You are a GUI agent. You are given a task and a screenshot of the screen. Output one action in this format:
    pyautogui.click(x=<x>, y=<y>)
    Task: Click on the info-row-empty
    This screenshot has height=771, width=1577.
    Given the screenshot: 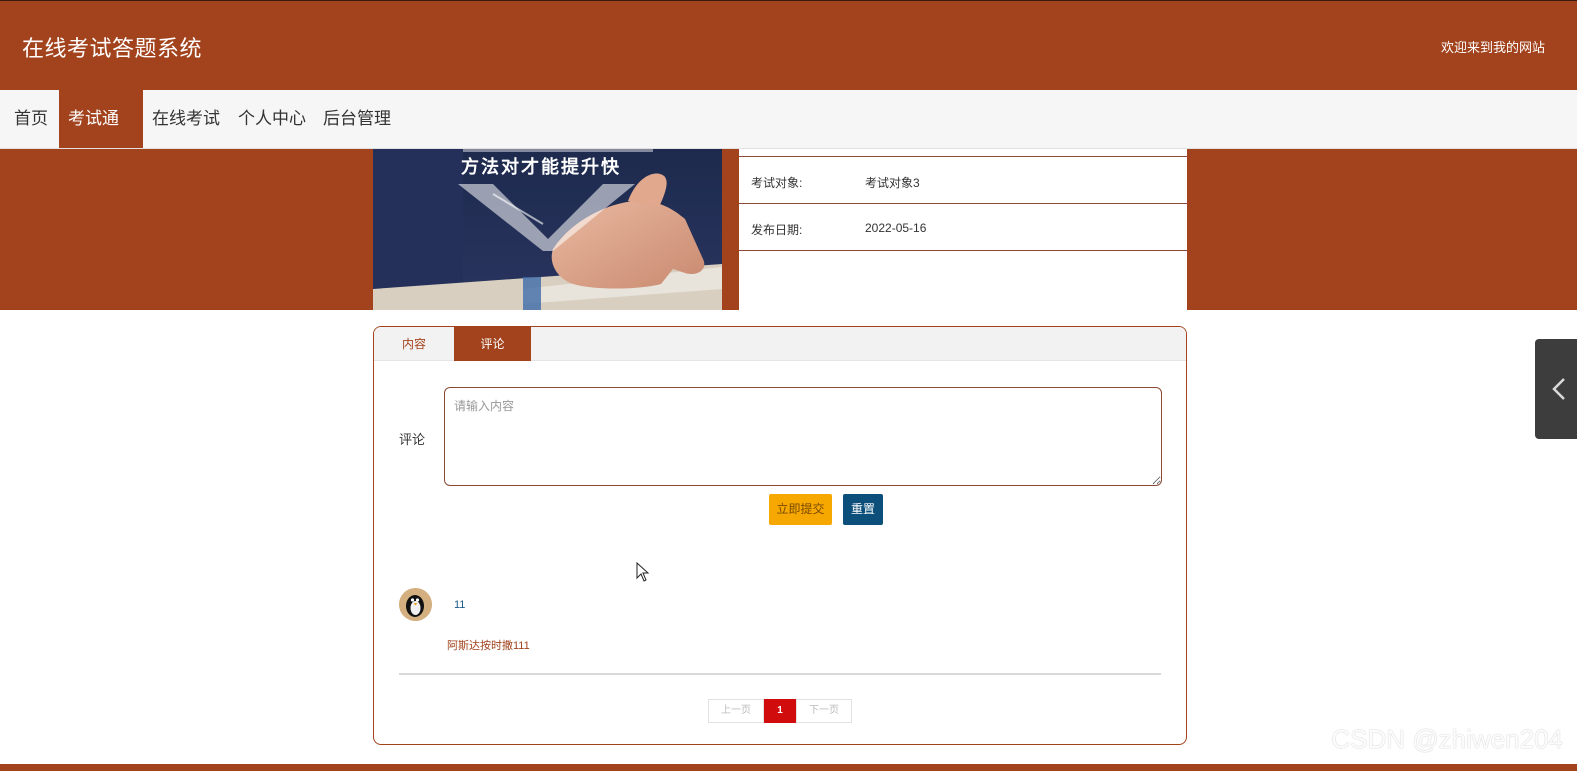 What is the action you would take?
    pyautogui.click(x=963, y=273)
    